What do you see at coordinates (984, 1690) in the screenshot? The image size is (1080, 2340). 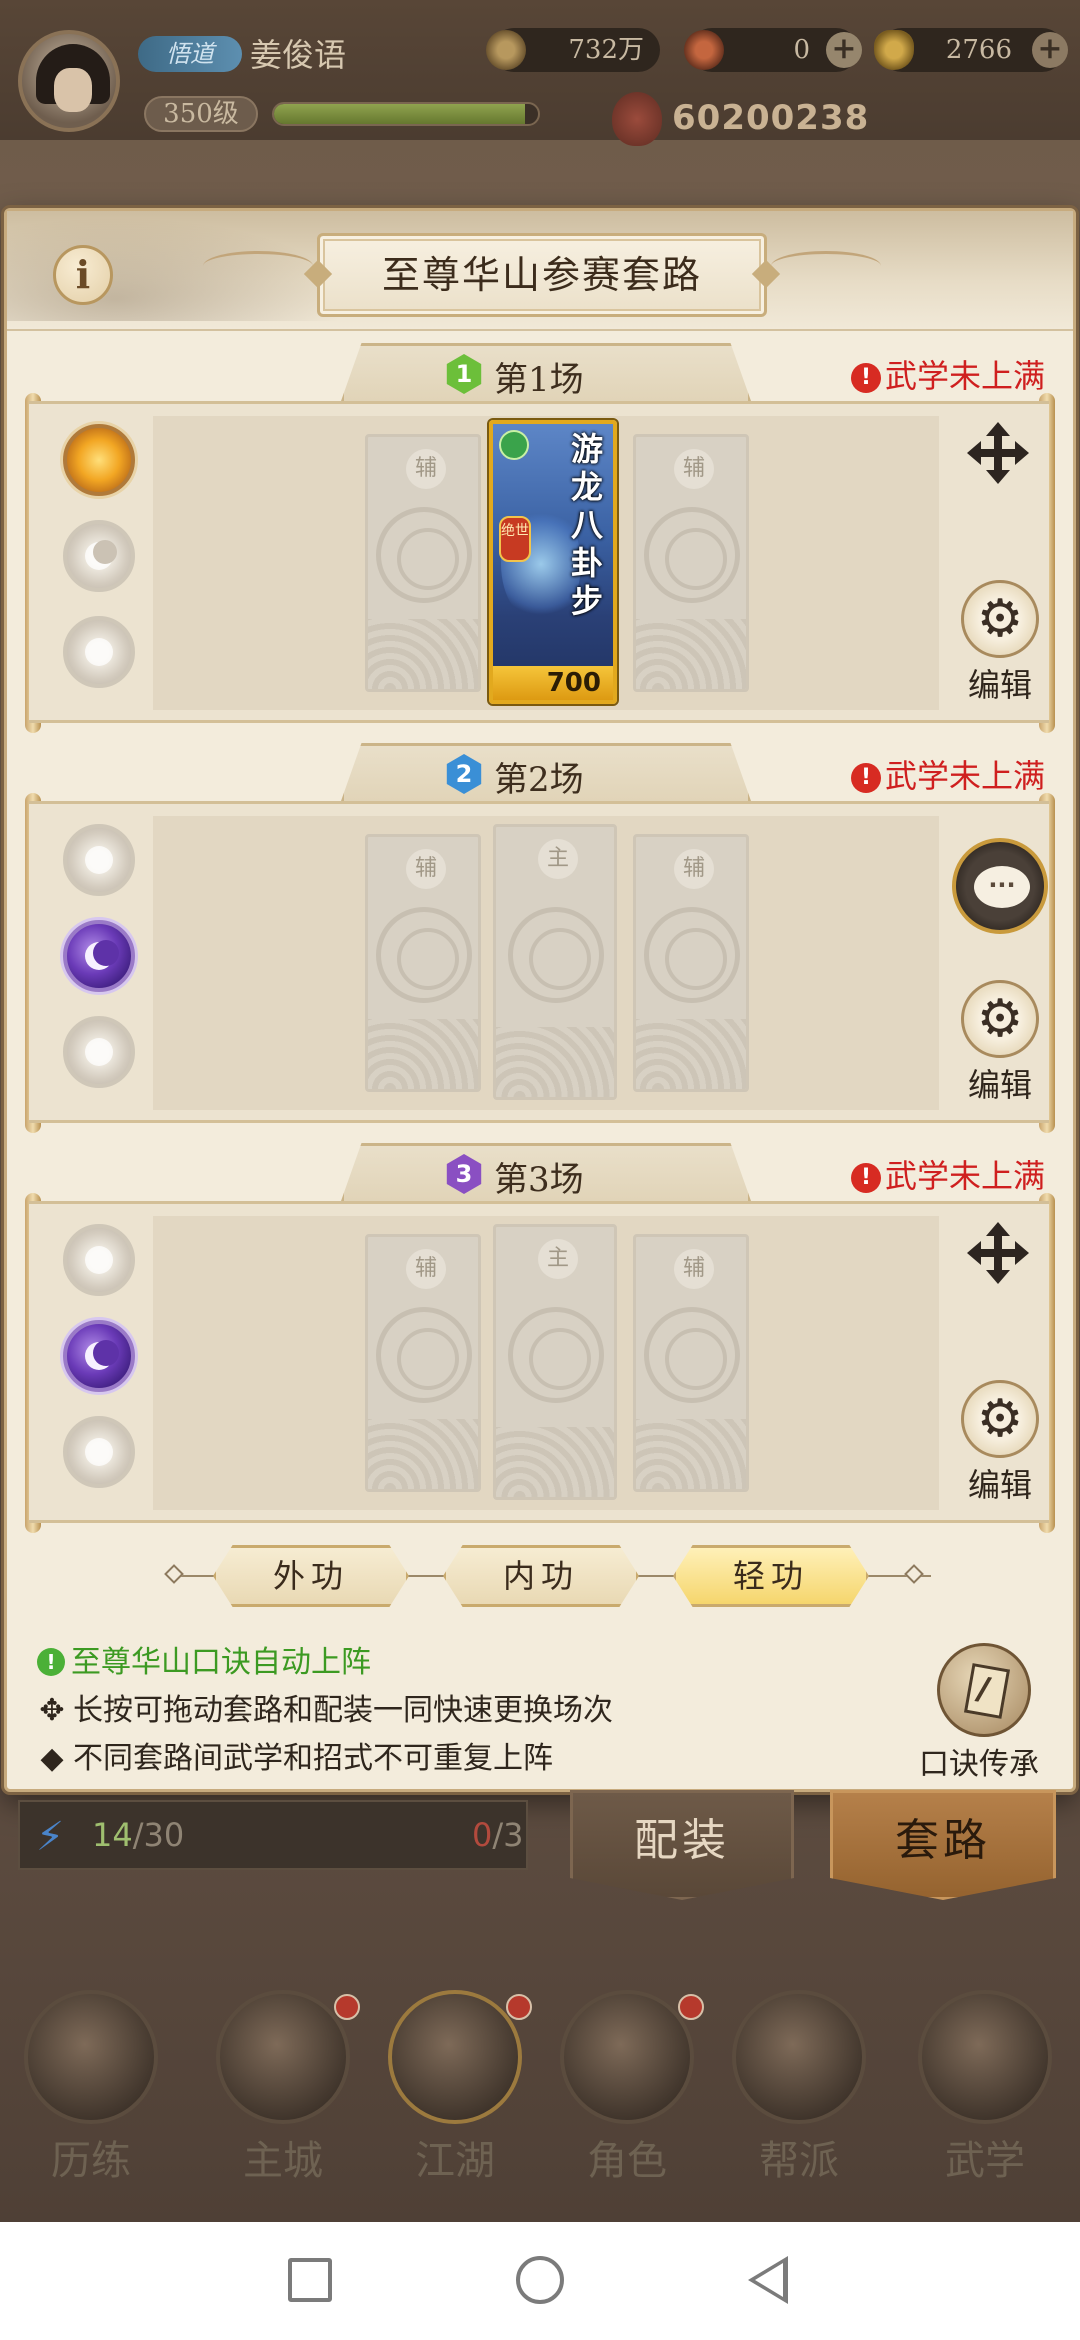 I see `mantra-inherit-button` at bounding box center [984, 1690].